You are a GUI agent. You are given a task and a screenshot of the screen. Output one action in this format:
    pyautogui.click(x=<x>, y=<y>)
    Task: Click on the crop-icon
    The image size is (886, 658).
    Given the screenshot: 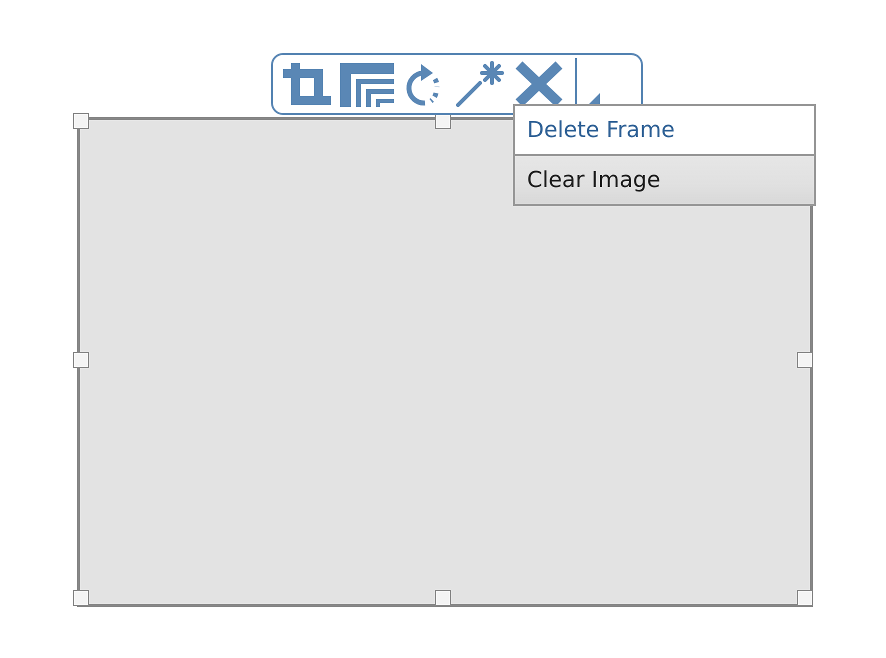 What is the action you would take?
    pyautogui.click(x=307, y=84)
    